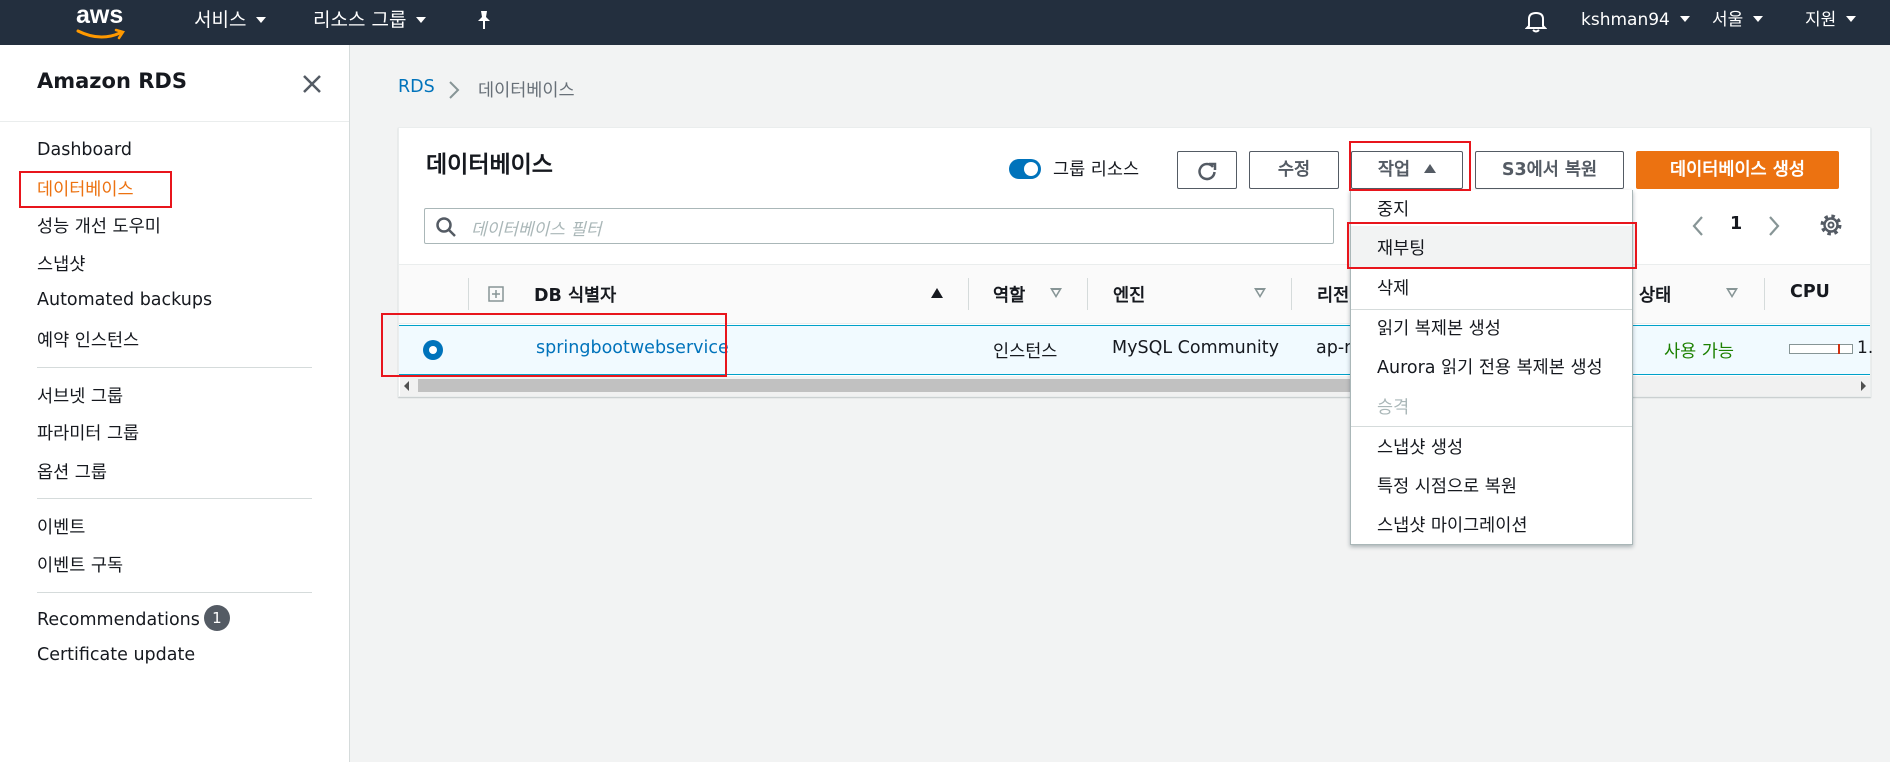 The width and height of the screenshot is (1890, 762). Describe the element at coordinates (174, 121) in the screenshot. I see `sidebar-header-divider` at that location.